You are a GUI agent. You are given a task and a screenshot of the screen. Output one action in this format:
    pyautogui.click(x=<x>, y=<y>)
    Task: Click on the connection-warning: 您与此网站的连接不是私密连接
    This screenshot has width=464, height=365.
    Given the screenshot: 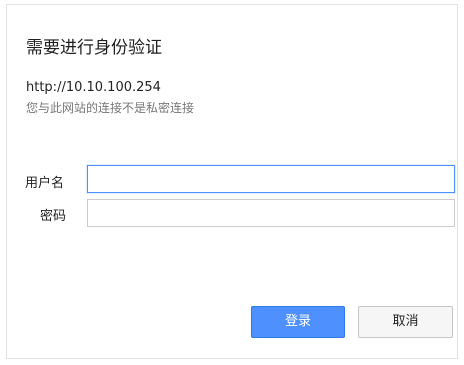 What is the action you would take?
    pyautogui.click(x=110, y=108)
    